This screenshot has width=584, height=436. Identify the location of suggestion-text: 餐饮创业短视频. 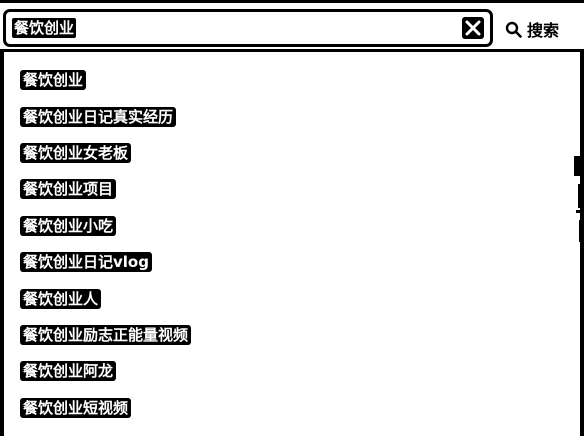
(76, 407).